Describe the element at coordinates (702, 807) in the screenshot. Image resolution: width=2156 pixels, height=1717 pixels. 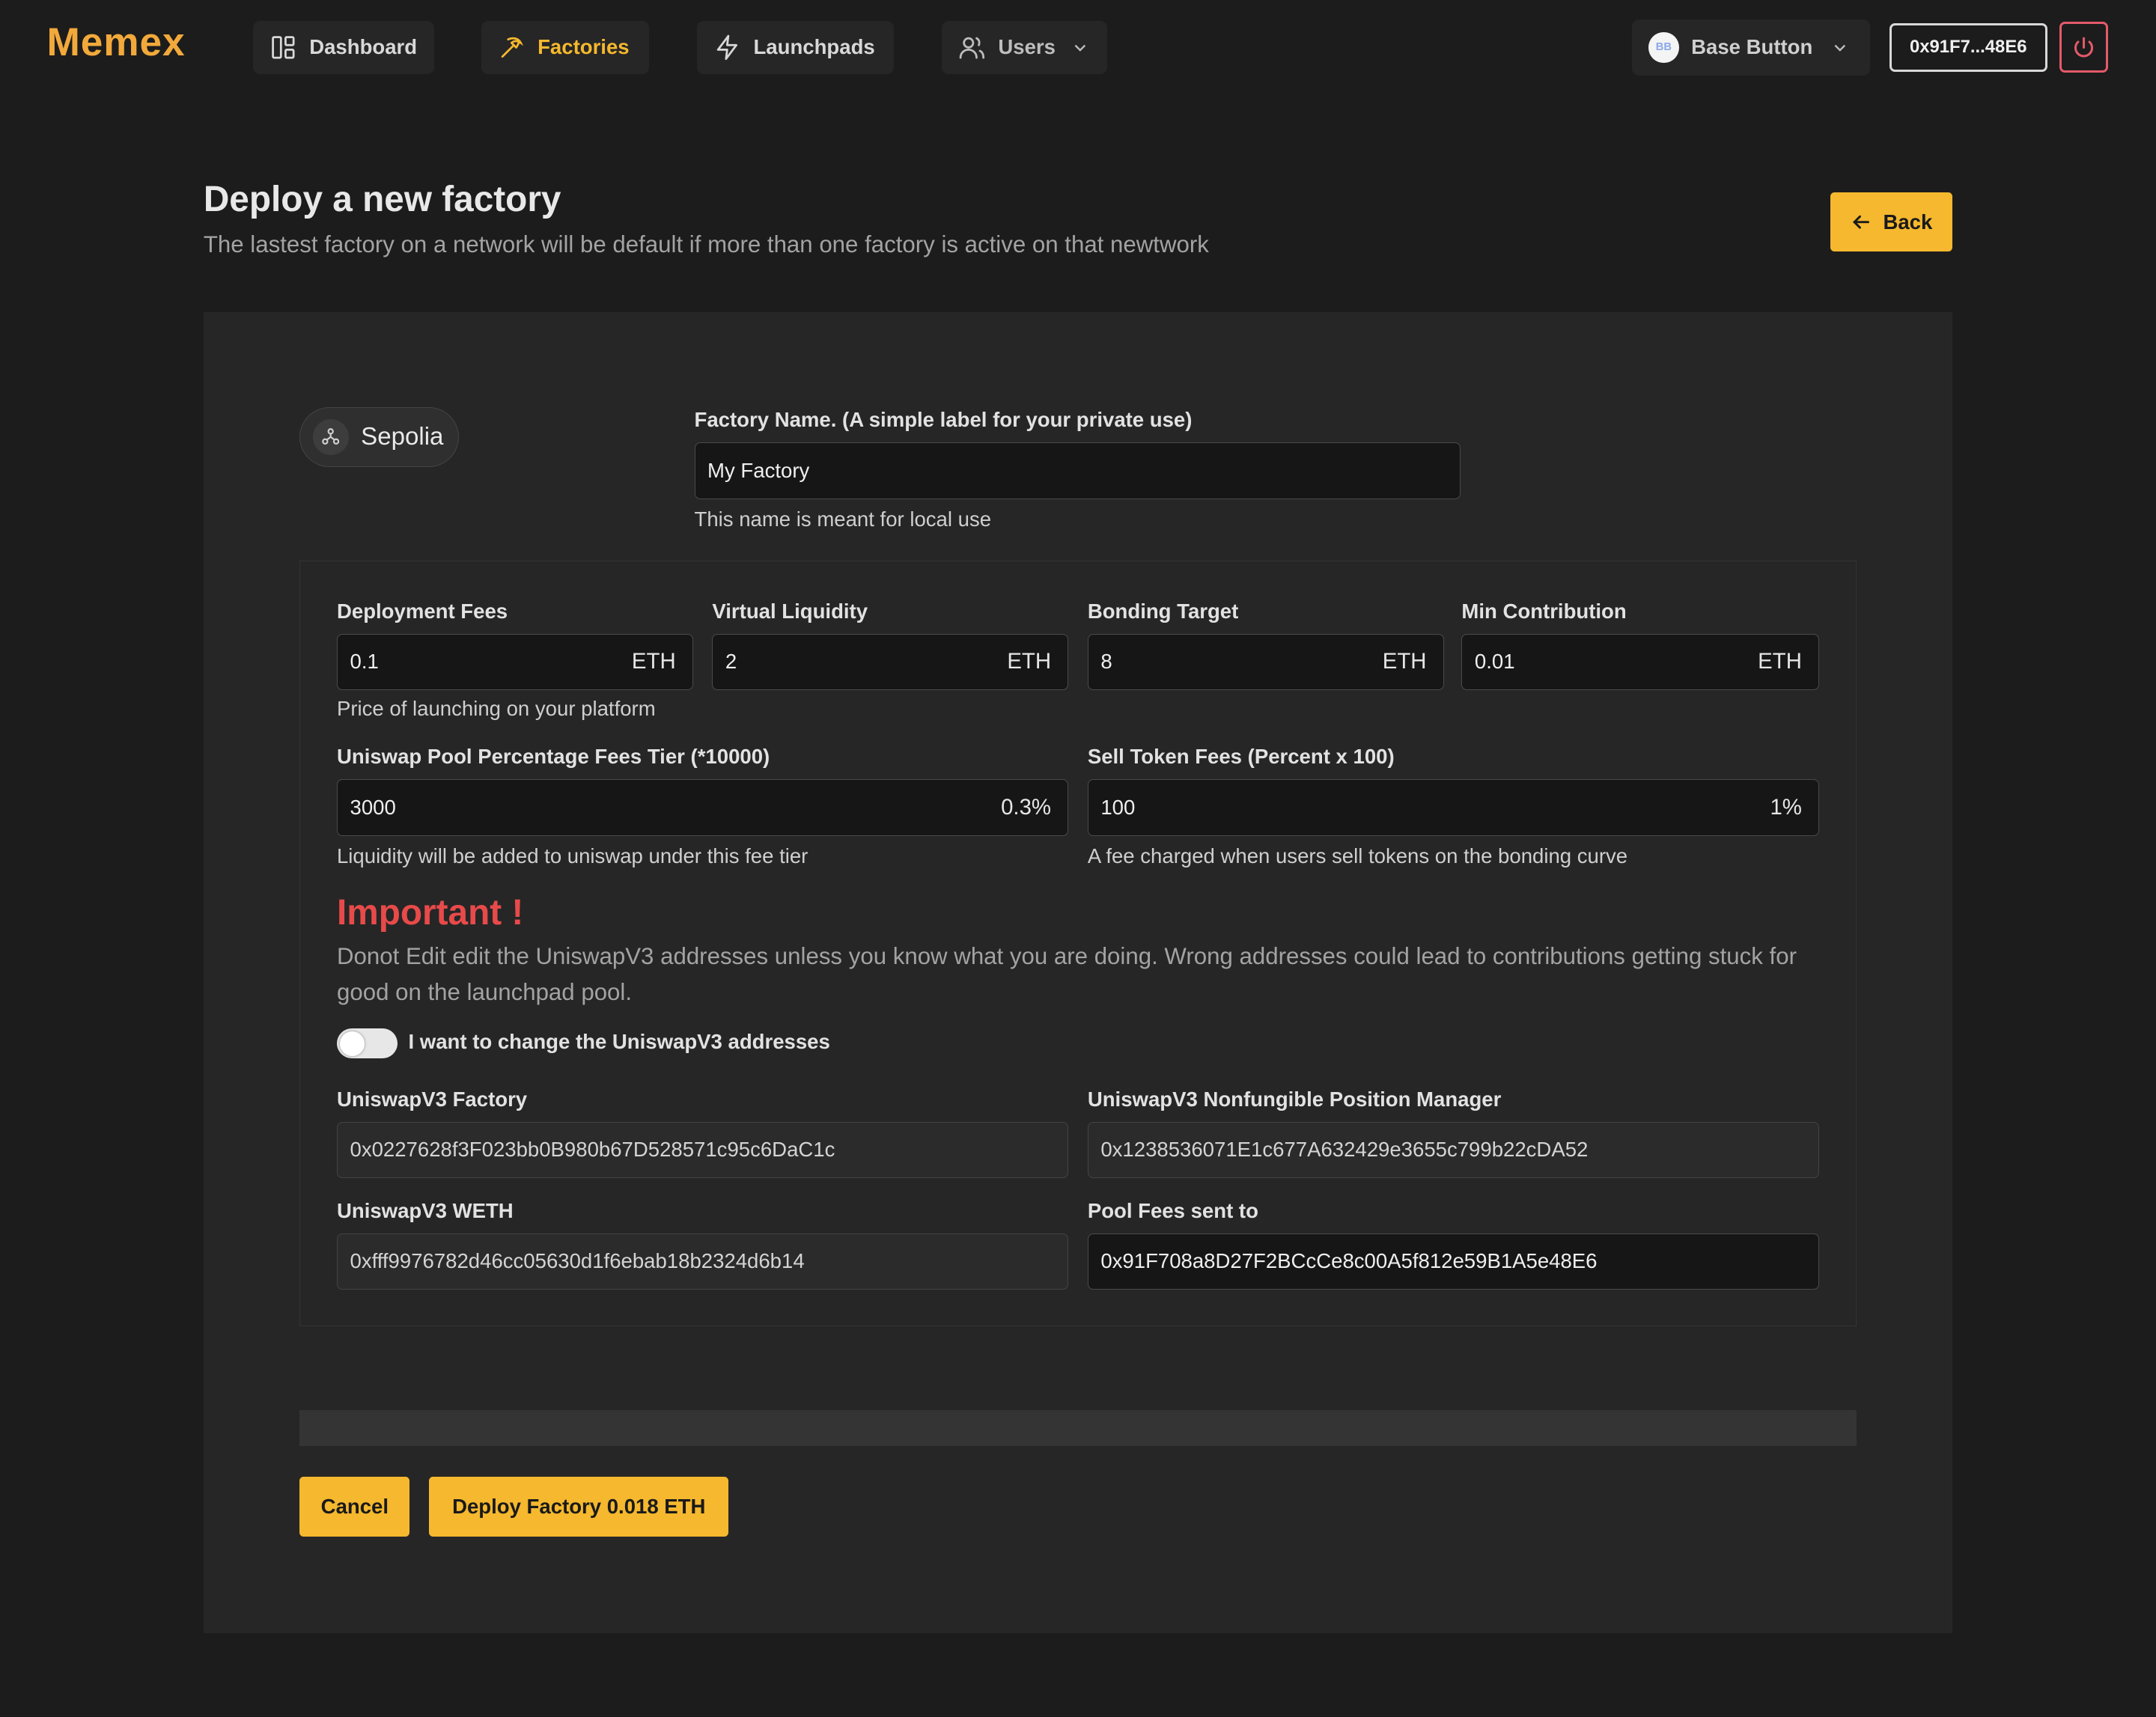
I see `fee-tier-input: 3000 0.3%` at that location.